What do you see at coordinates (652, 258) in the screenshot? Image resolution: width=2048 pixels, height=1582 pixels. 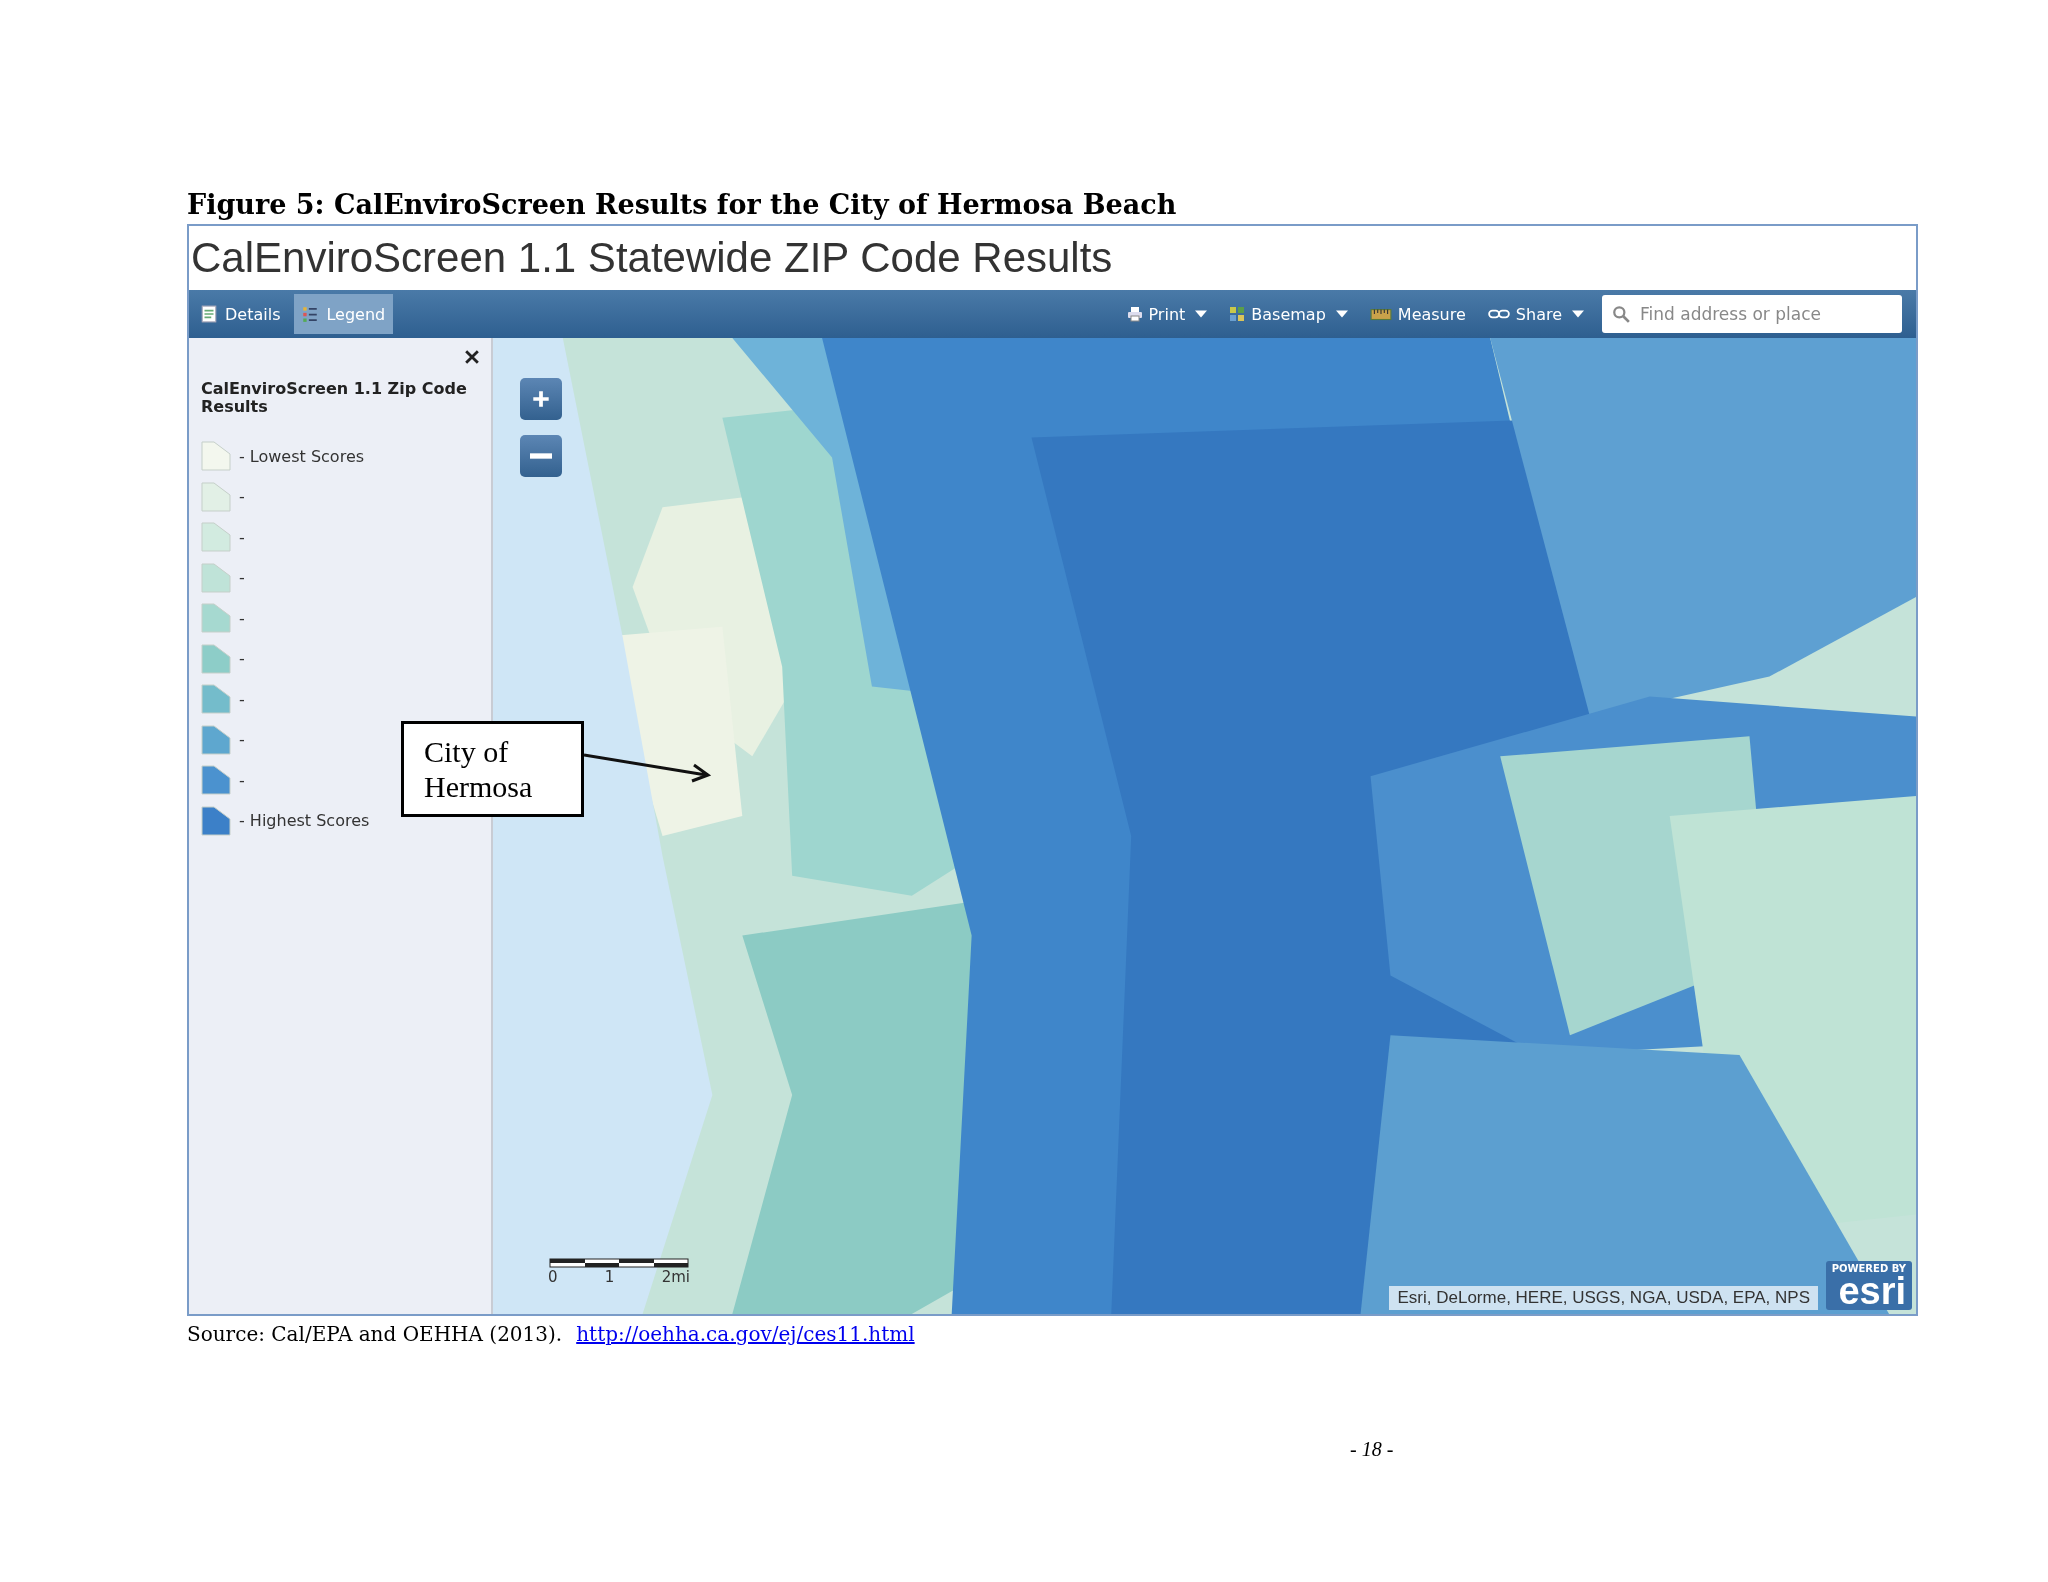 I see `app-title: CalEnviroScreen 1.1 Statewide ZIP Code Results` at bounding box center [652, 258].